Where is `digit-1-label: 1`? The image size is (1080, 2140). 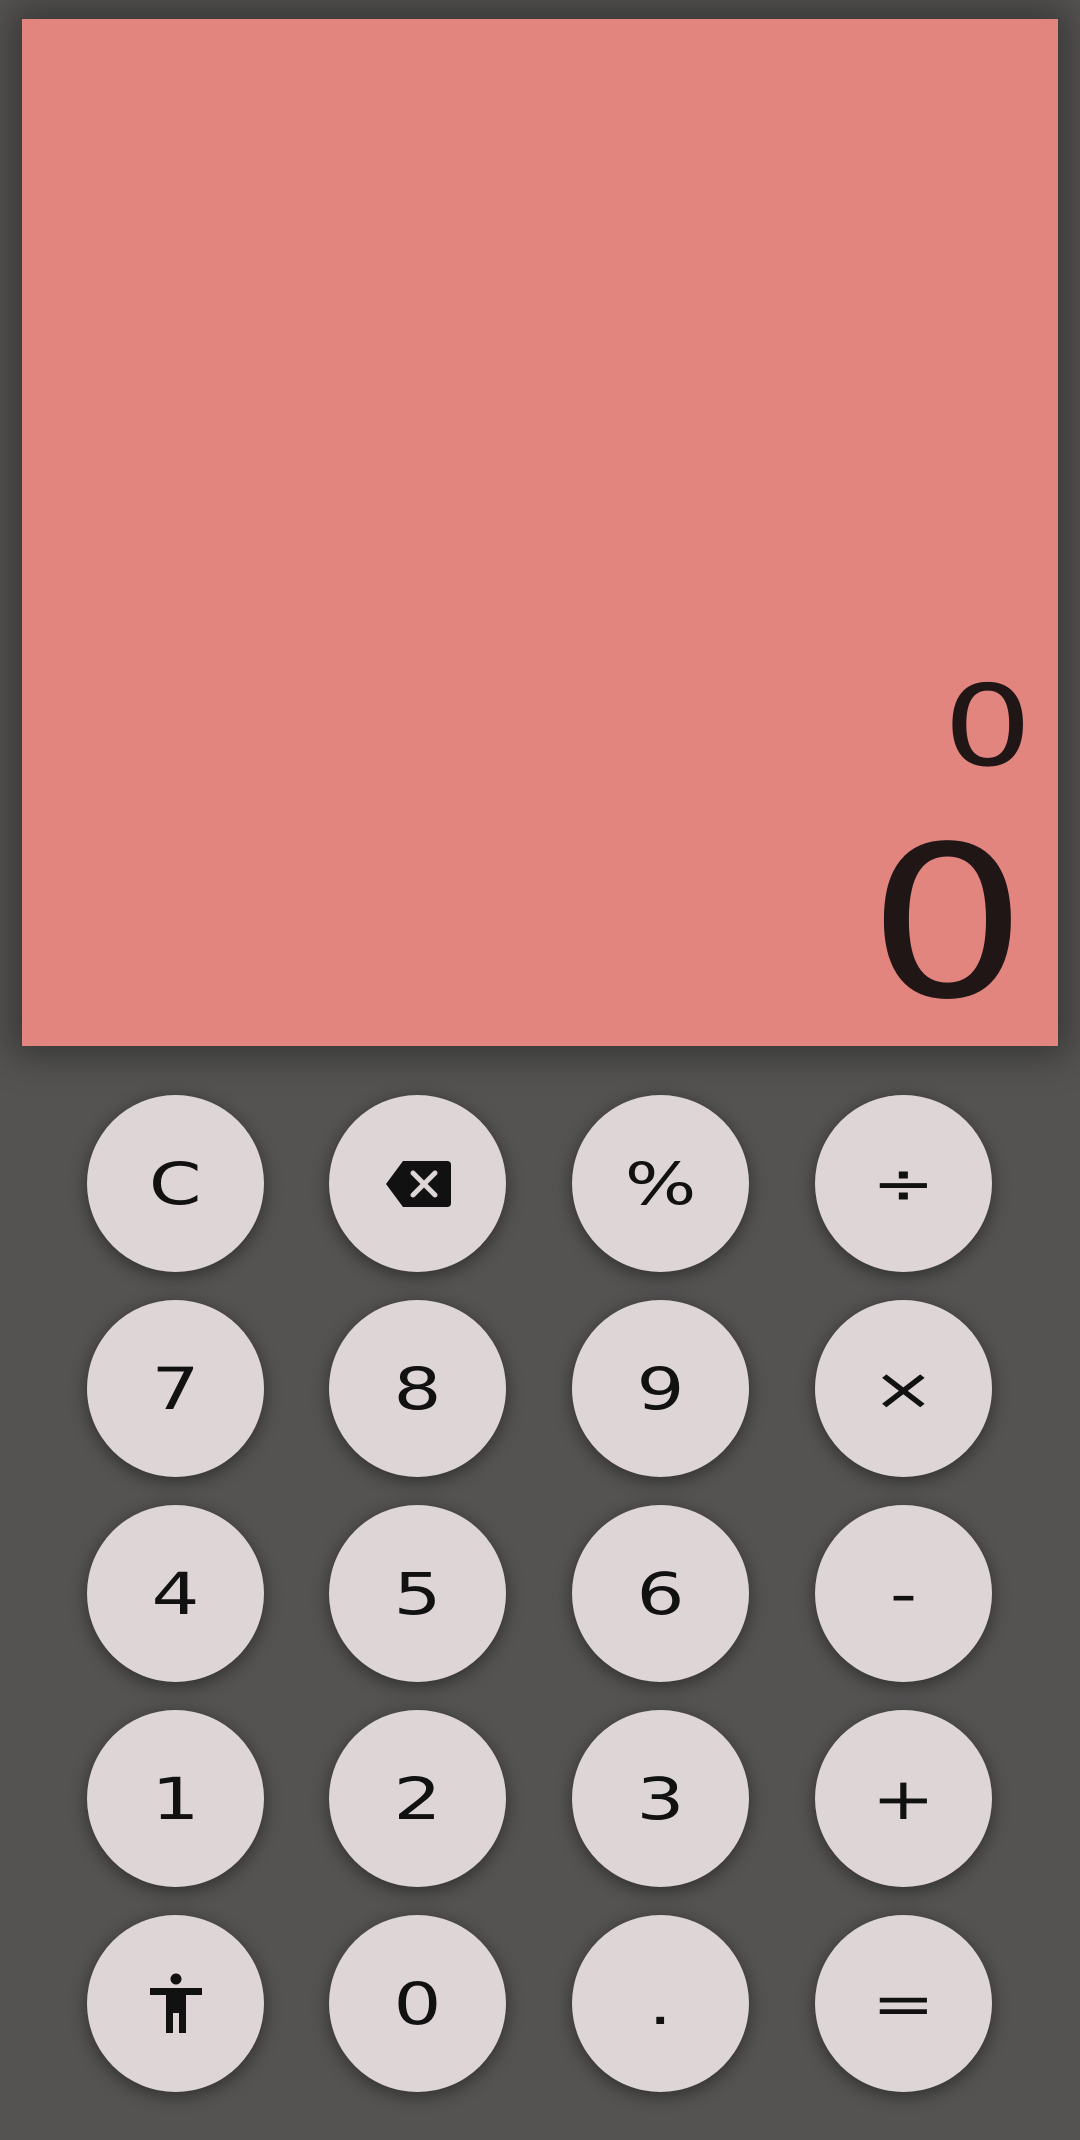 digit-1-label: 1 is located at coordinates (175, 1798).